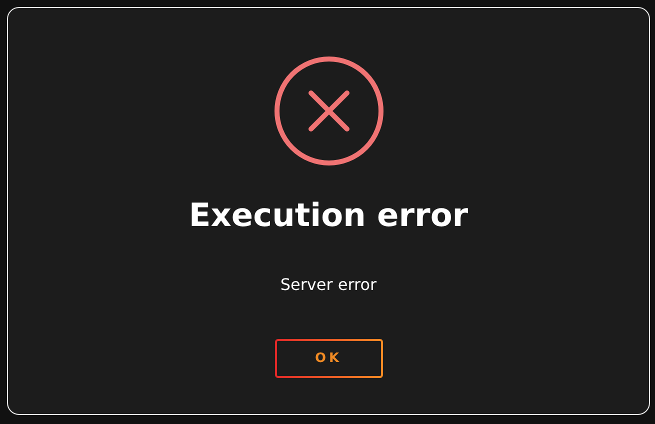  What do you see at coordinates (329, 111) in the screenshot?
I see `error-icon` at bounding box center [329, 111].